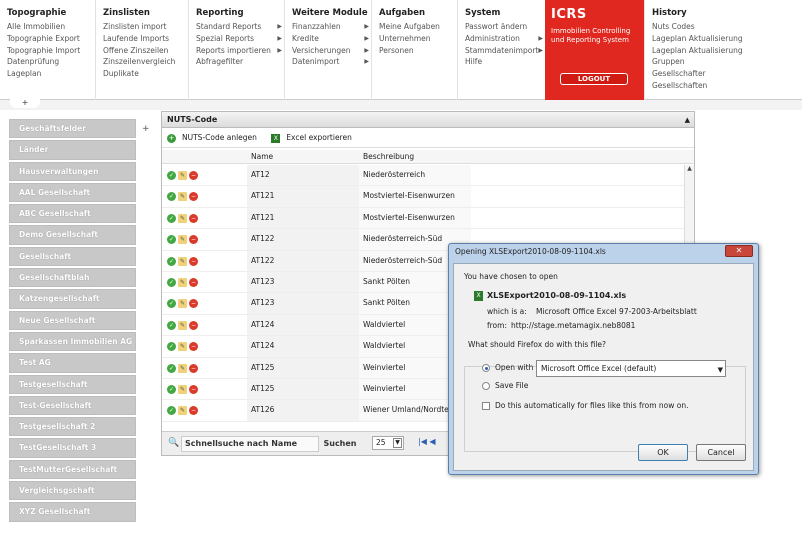 This screenshot has width=802, height=544. I want to click on sidebar-item: Testgesellschaft, so click(72, 384).